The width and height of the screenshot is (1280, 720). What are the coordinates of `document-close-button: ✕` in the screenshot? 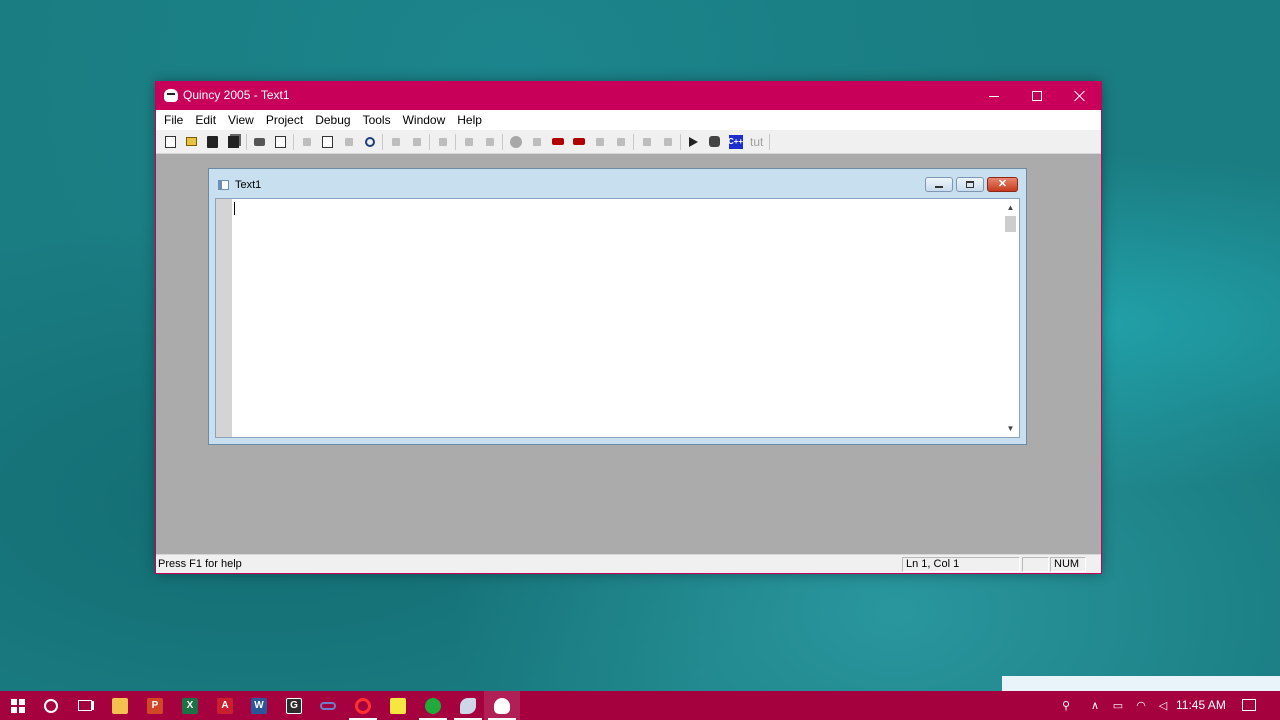 It's located at (1002, 184).